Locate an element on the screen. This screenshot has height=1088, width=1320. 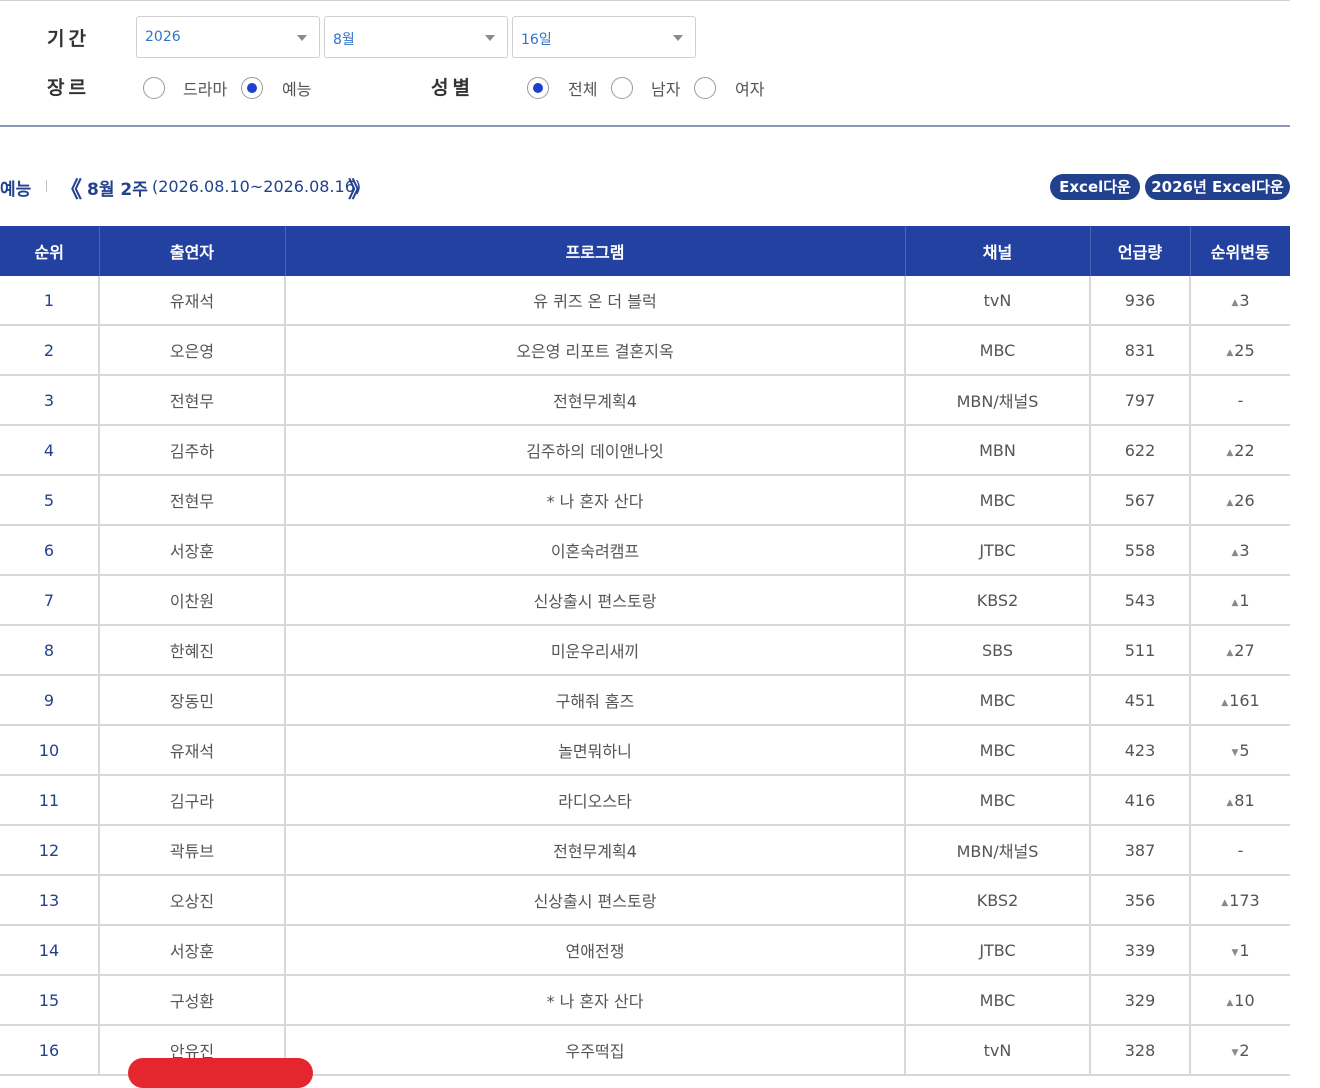
rank-cell: 9 is located at coordinates (50, 700).